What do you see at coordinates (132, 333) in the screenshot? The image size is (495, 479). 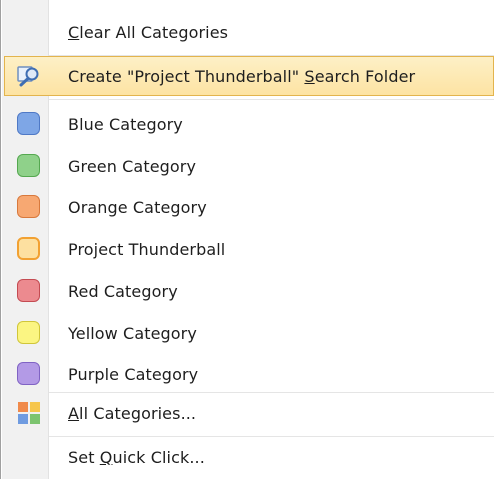 I see `category-label: Yellow Category` at bounding box center [132, 333].